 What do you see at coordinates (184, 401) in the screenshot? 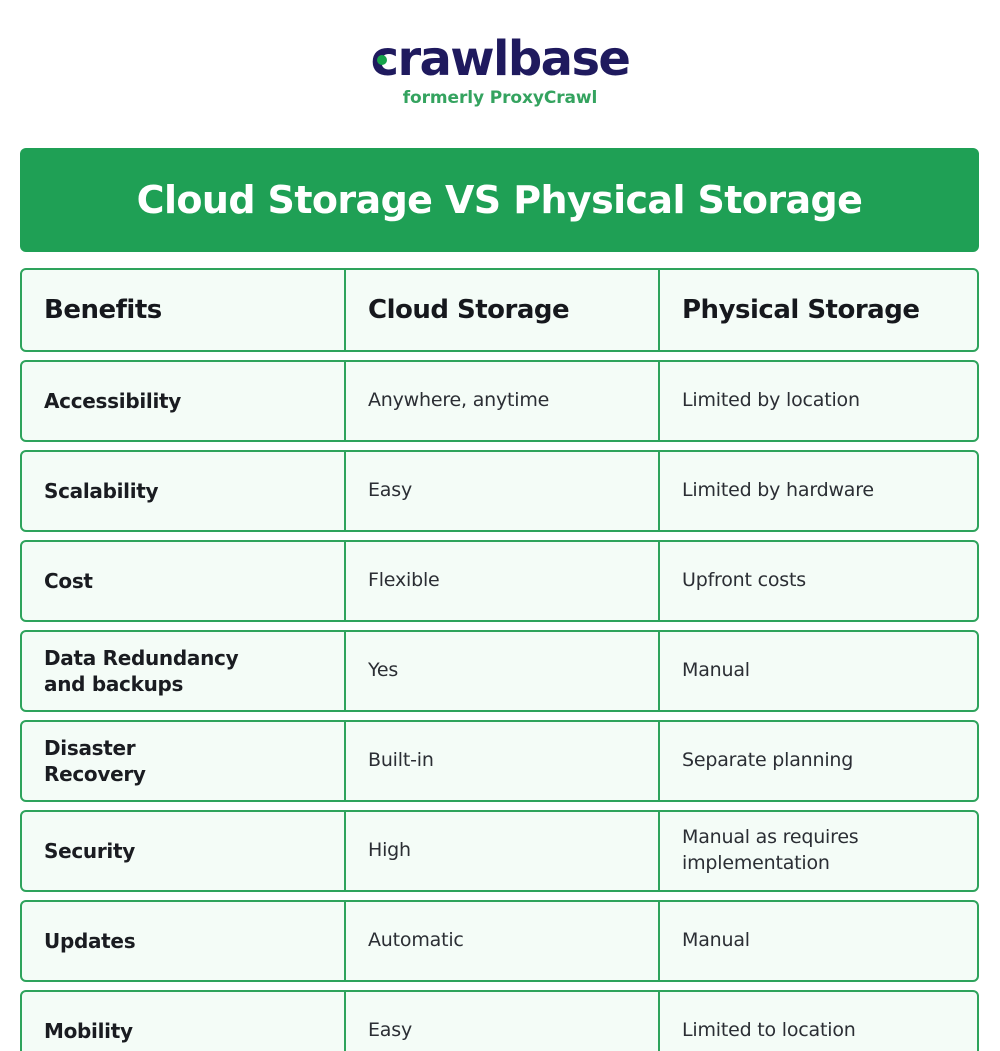
I see `table-cell-benefit: Accessibility` at bounding box center [184, 401].